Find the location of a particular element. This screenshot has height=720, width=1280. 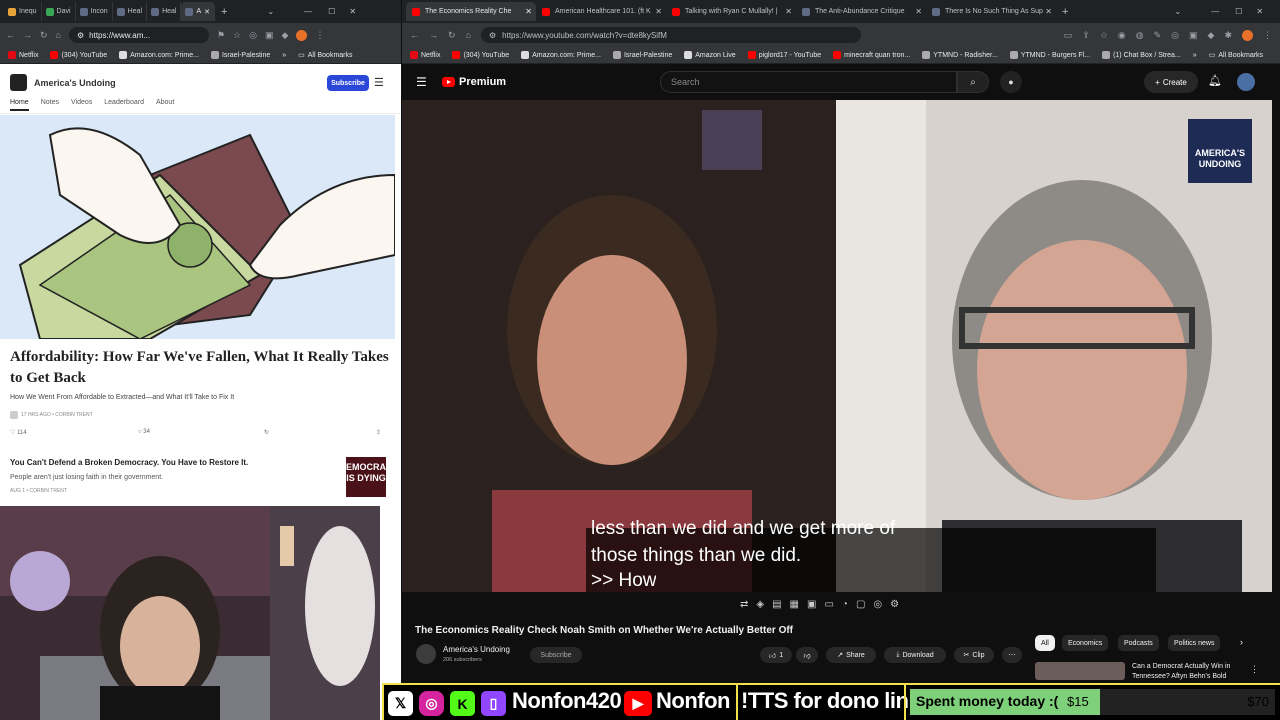

camera-icon: ◎ is located at coordinates (877, 604).